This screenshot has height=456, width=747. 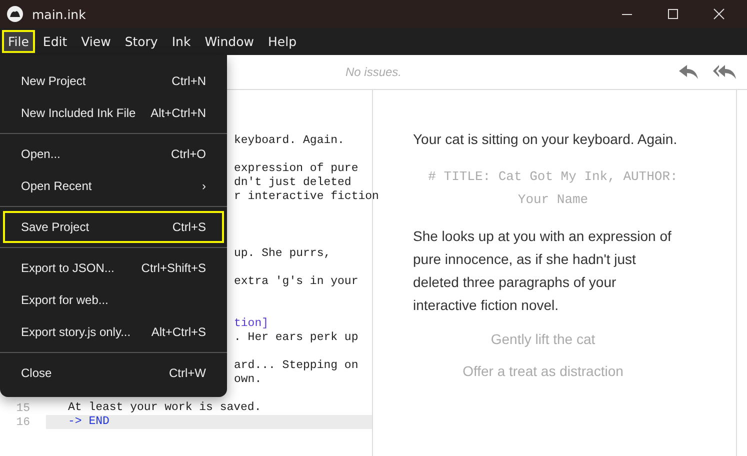 I want to click on menu-item: Ink, so click(x=181, y=41).